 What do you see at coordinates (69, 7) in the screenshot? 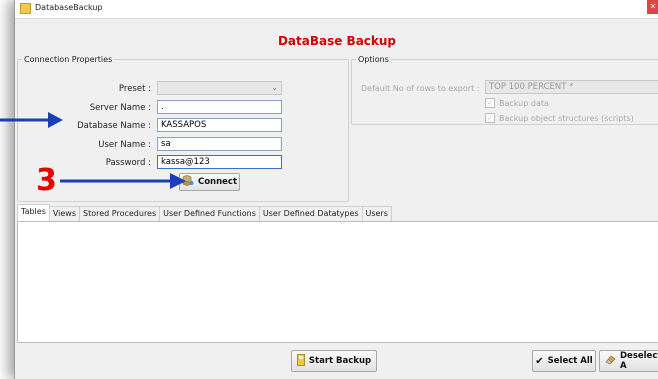
I see `window-title: DatabaseBackup` at bounding box center [69, 7].